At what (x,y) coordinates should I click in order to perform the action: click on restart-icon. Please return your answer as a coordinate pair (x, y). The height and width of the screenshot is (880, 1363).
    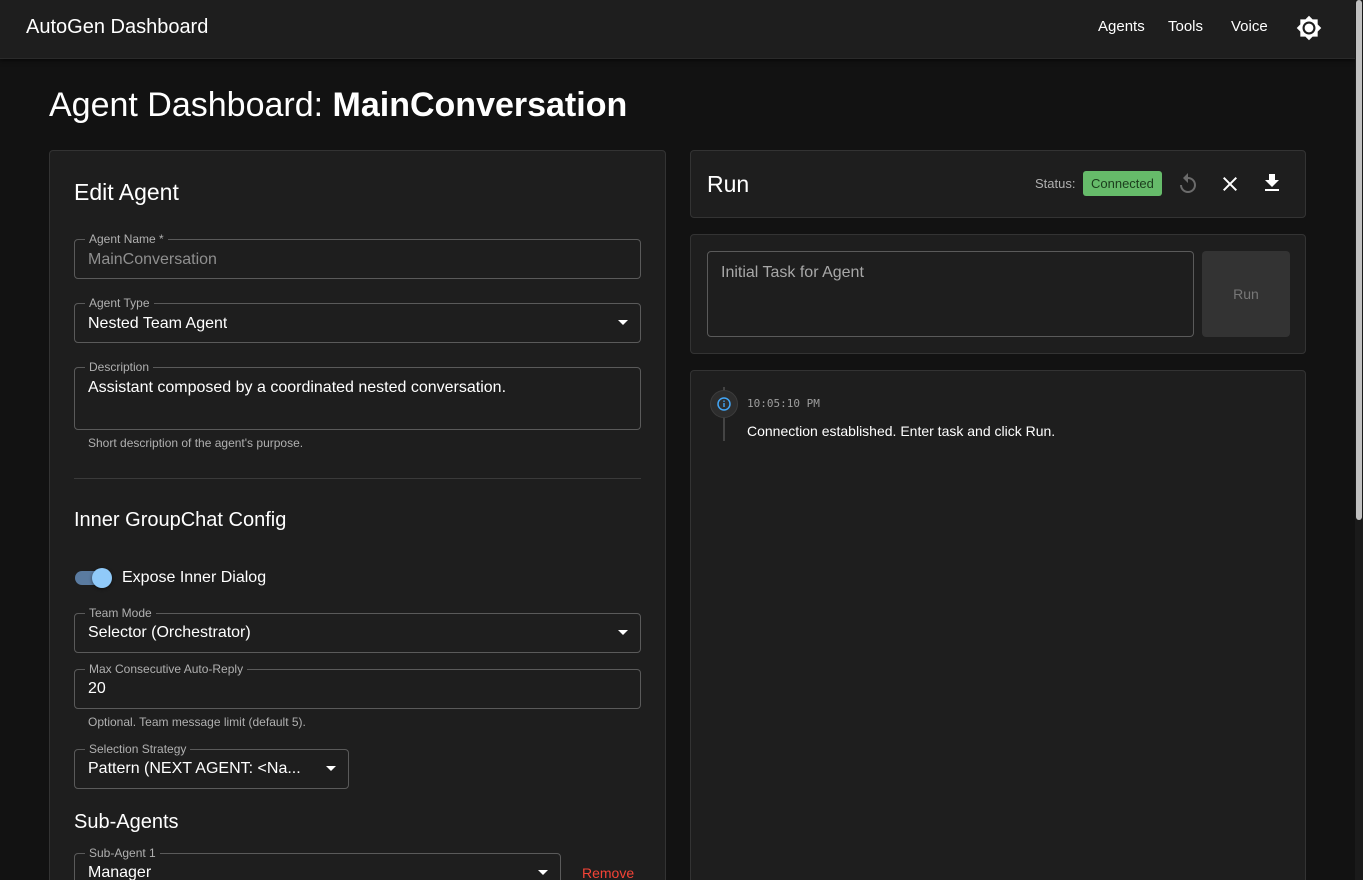
    Looking at the image, I should click on (1188, 184).